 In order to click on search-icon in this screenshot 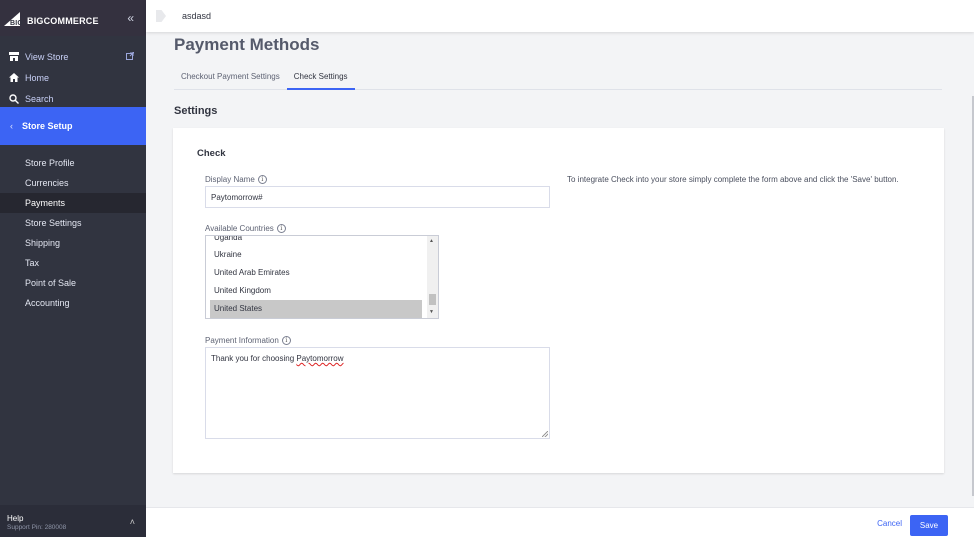, I will do `click(14, 99)`.